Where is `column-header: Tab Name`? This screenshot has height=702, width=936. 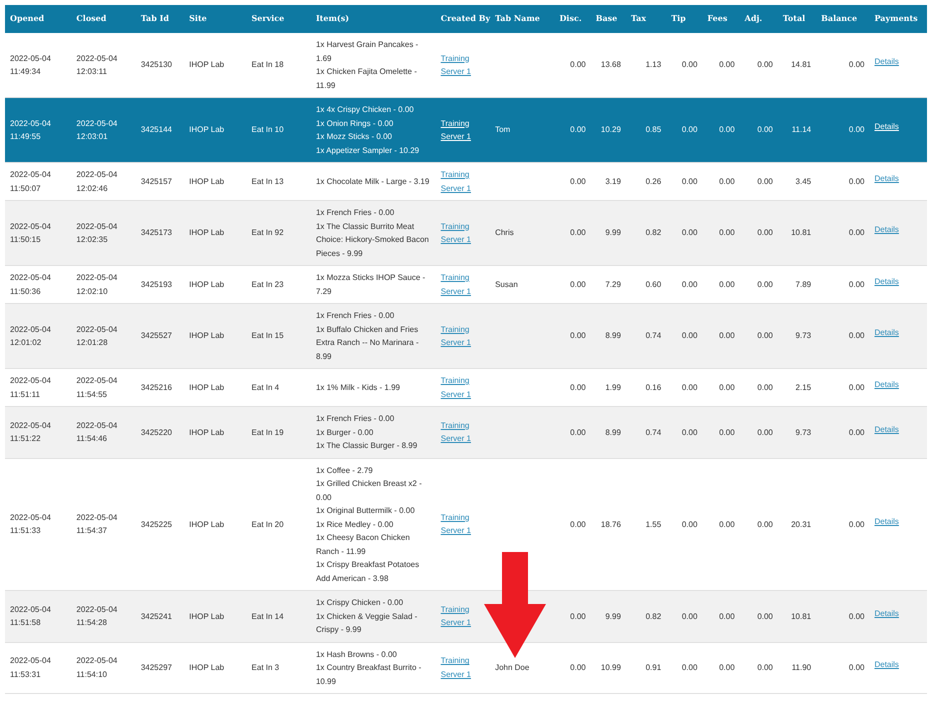 column-header: Tab Name is located at coordinates (517, 18).